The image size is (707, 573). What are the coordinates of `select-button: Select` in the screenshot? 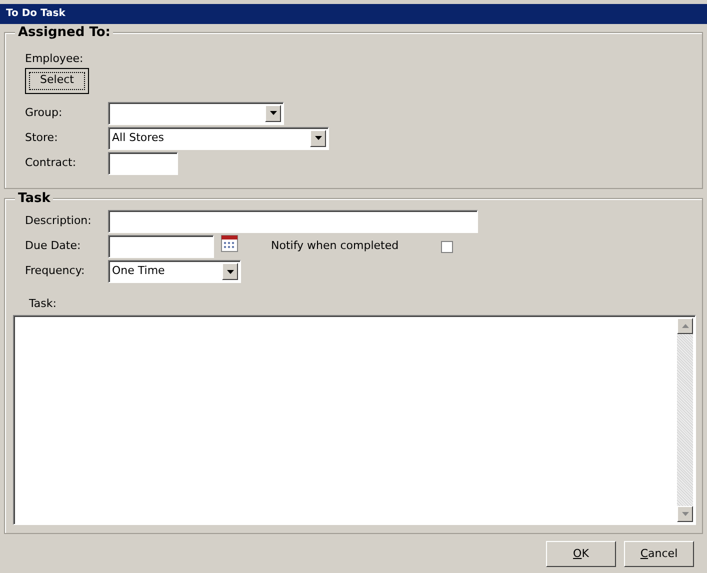 It's located at (57, 81).